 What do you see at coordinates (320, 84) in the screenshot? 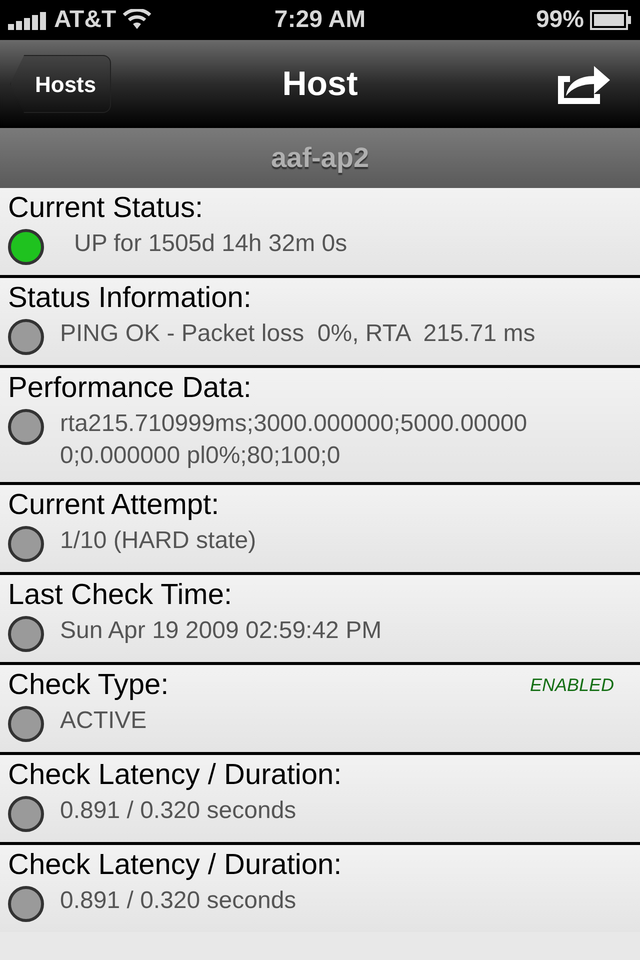
I see `screen-title: Host` at bounding box center [320, 84].